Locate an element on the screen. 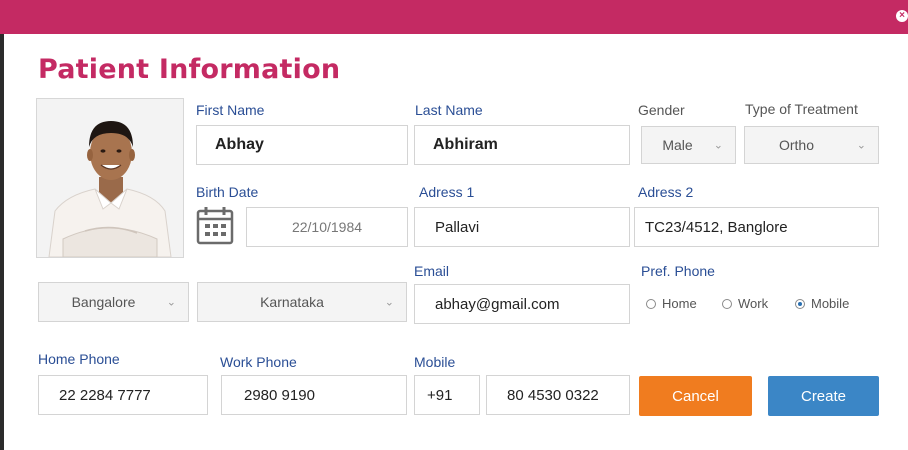 The image size is (908, 450). state-select: Karnataka ⌄ is located at coordinates (302, 302).